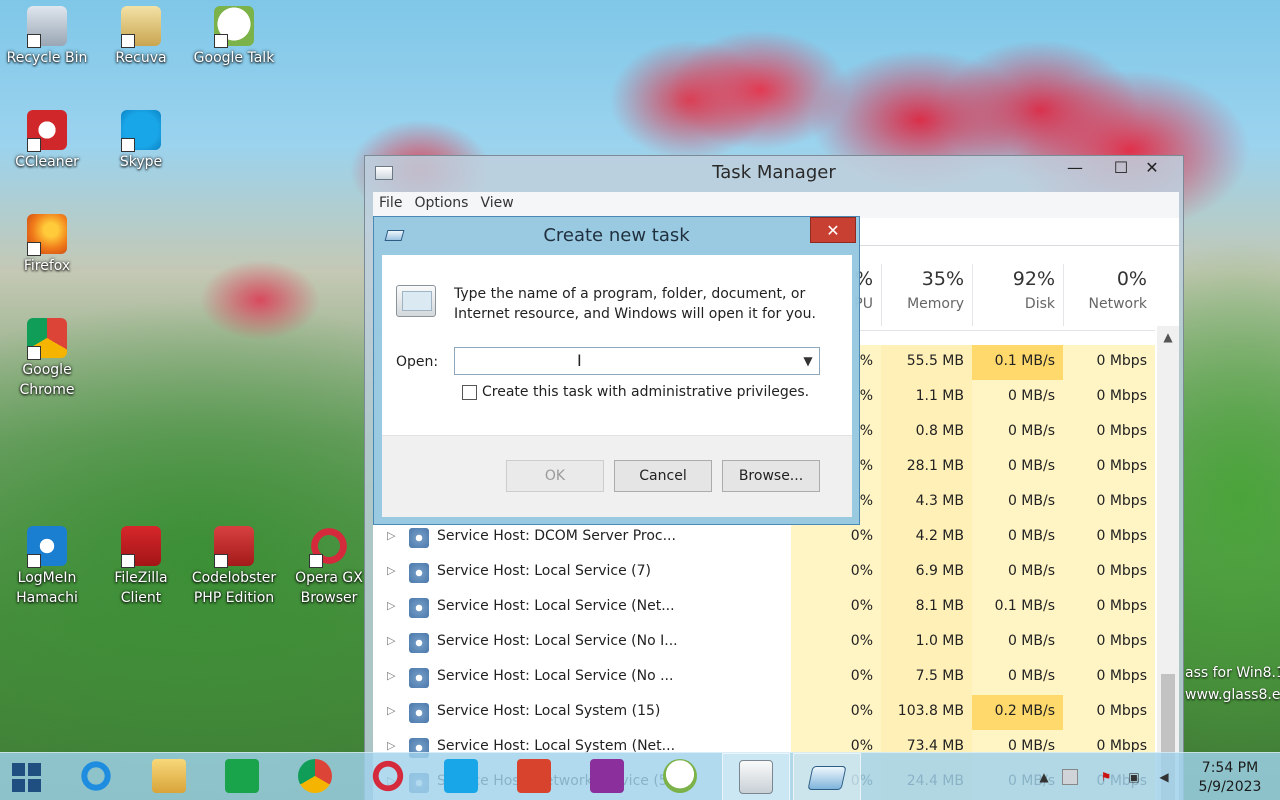 The height and width of the screenshot is (800, 1280). I want to click on memory-cell: 4.3 MB, so click(926, 502).